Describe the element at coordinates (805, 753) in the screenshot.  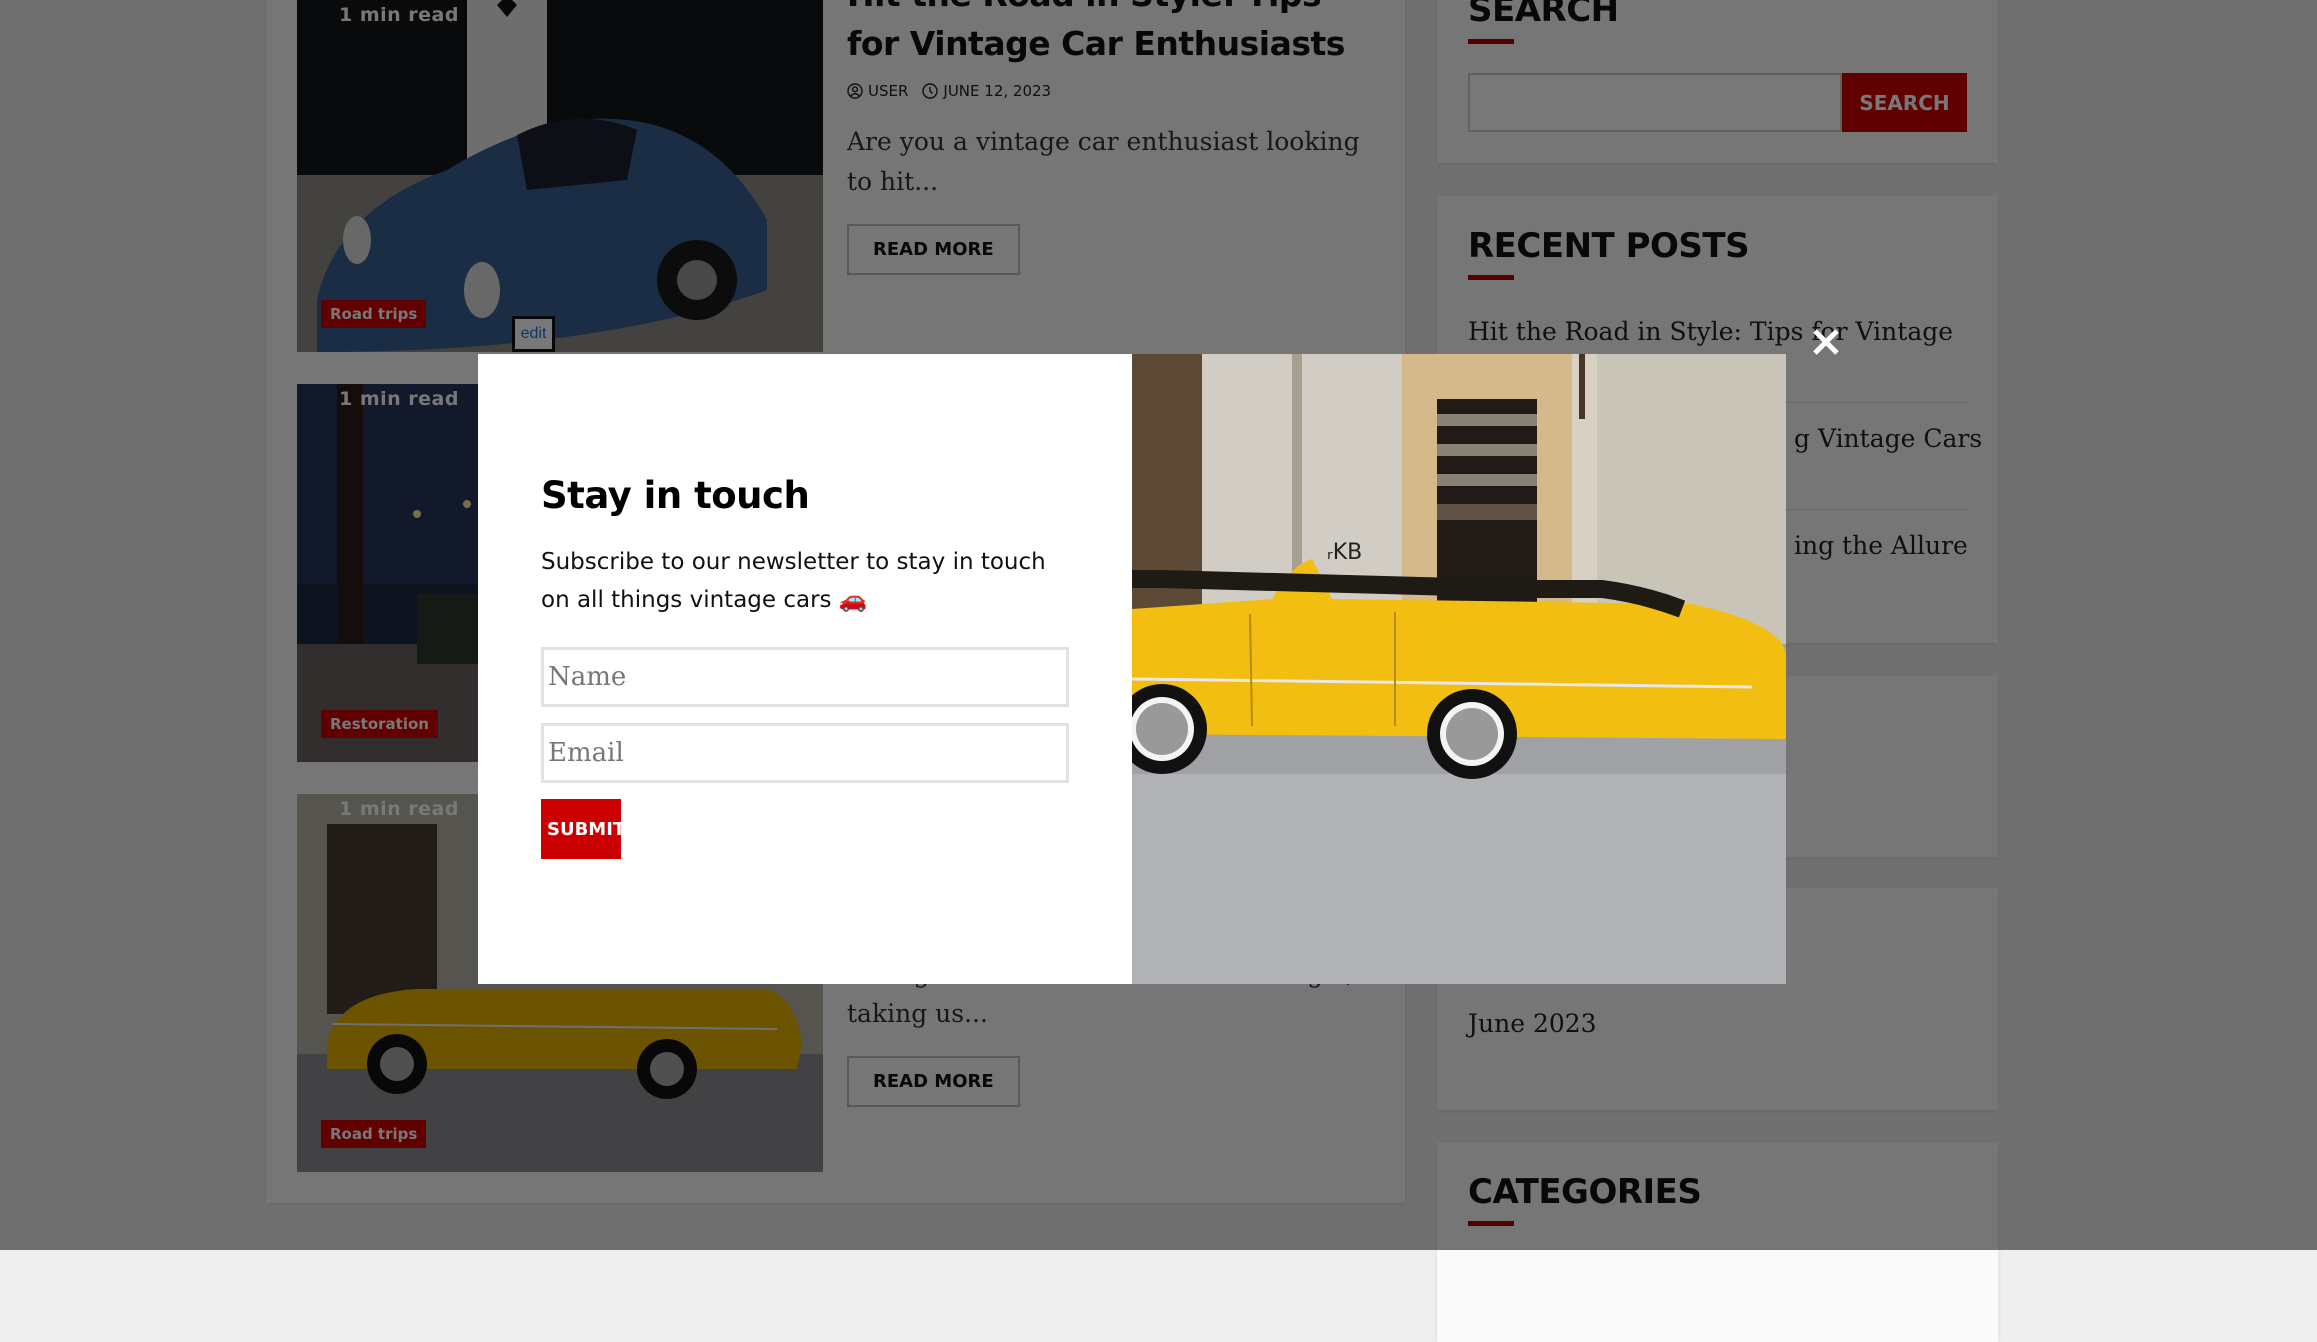
I see `email-field` at that location.